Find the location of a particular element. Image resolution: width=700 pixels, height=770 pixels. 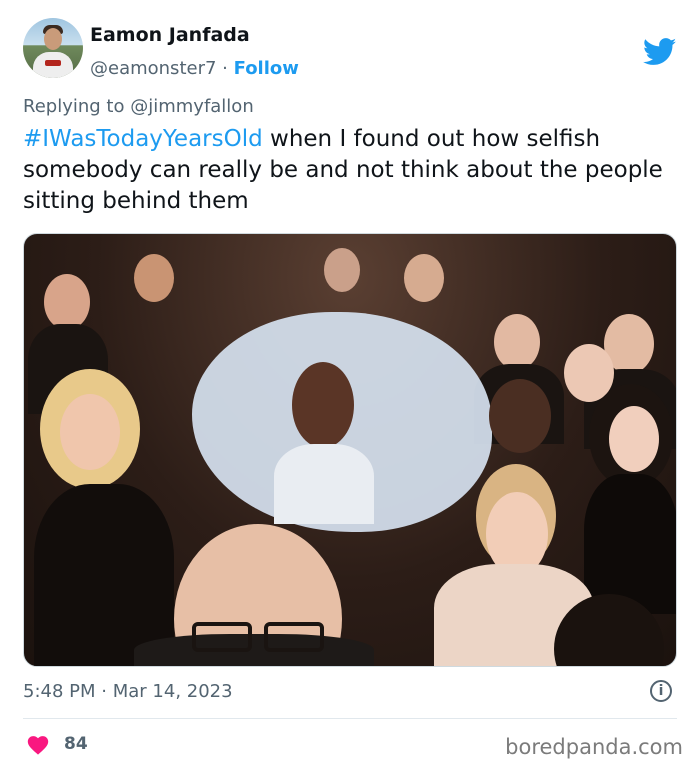

author-handle-row: @eamonster7 · Follow is located at coordinates (194, 68).